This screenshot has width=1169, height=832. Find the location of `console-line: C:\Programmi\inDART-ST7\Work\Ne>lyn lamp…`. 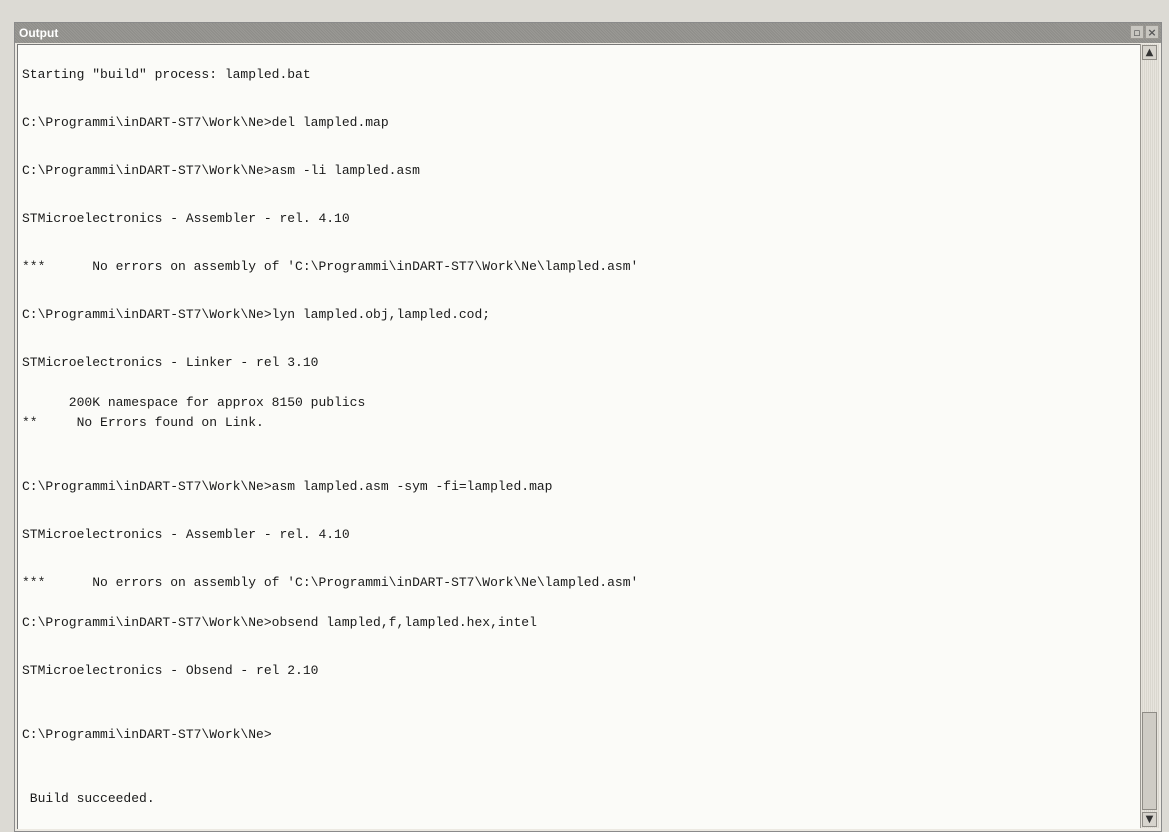

console-line: C:\Programmi\inDART-ST7\Work\Ne>lyn lamp… is located at coordinates (256, 314).